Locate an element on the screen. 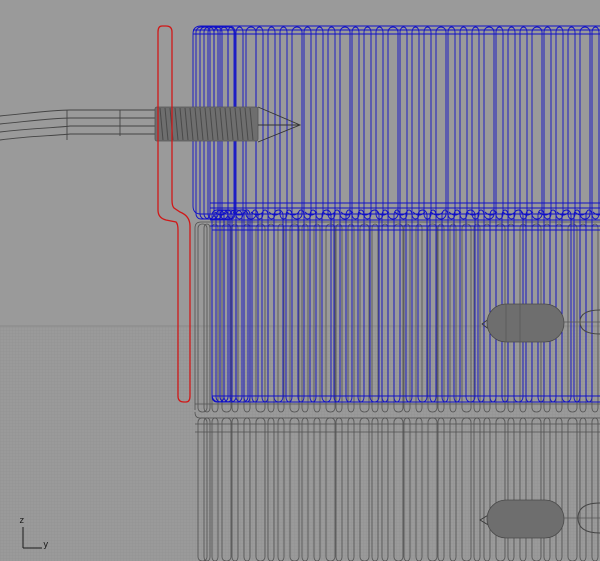 The image size is (600, 561). screw-thread-icon is located at coordinates (206, 124).